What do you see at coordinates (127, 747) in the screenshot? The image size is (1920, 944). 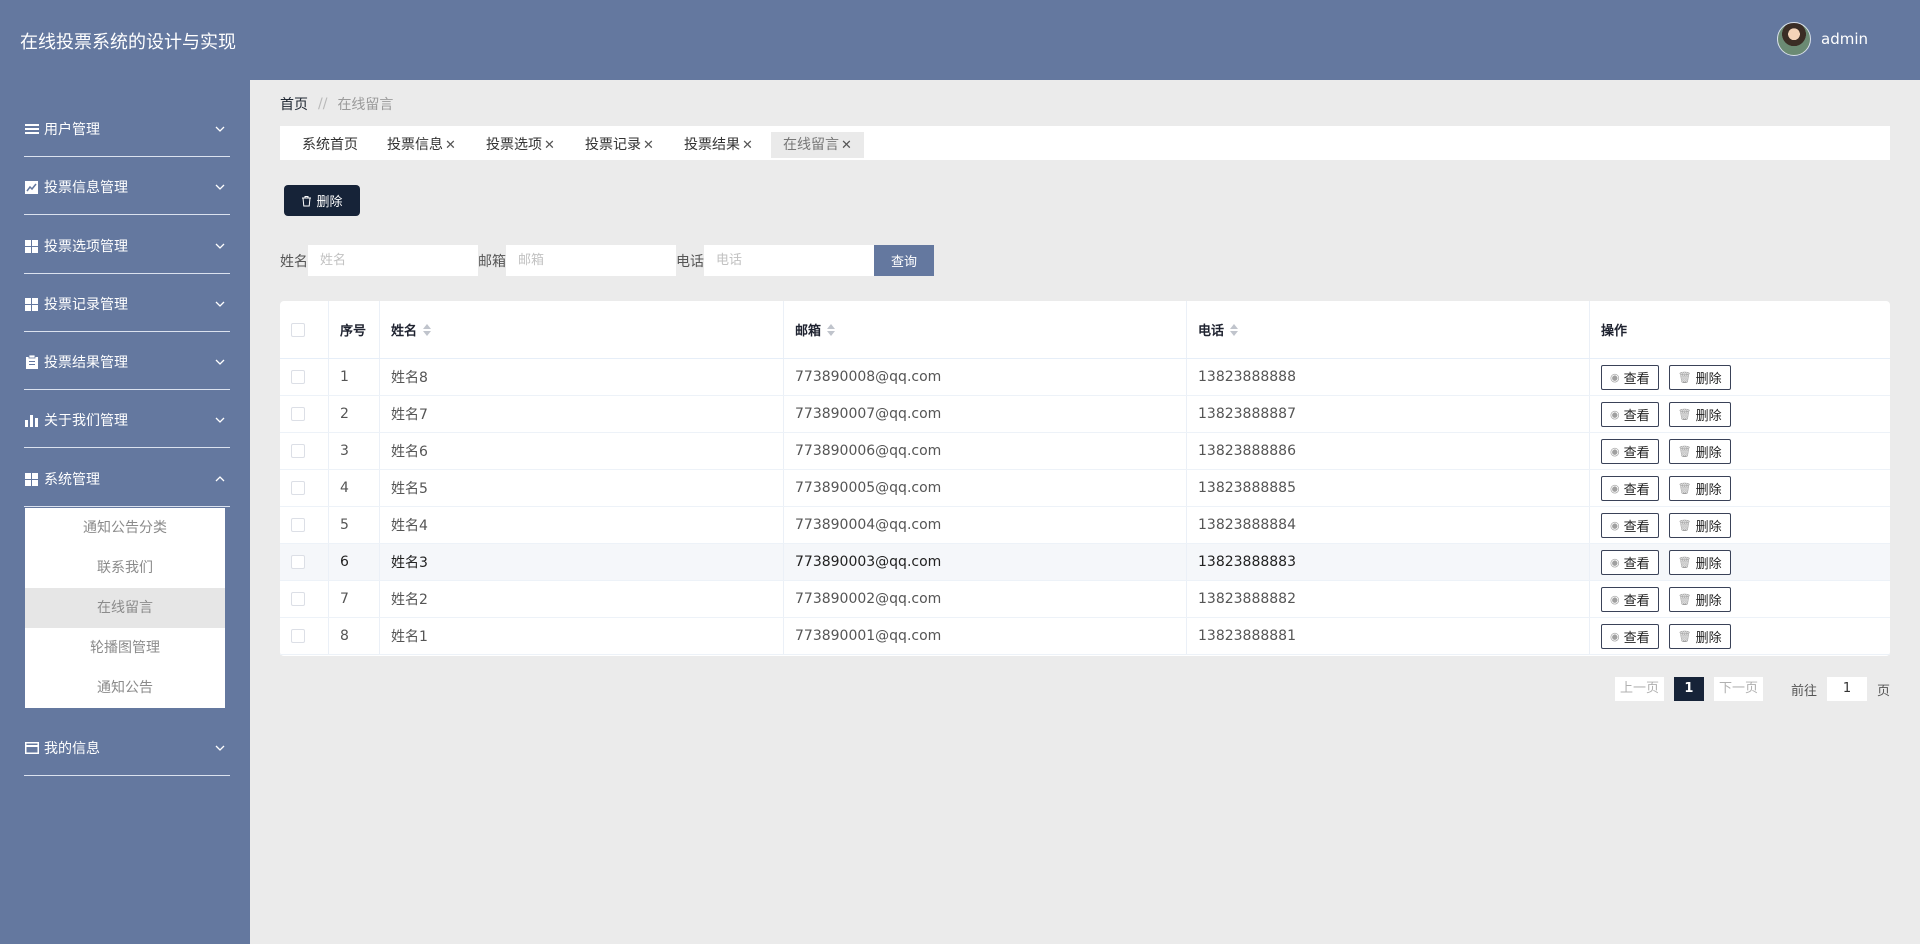 I see `sidebar-item-my-info: 我的信息` at bounding box center [127, 747].